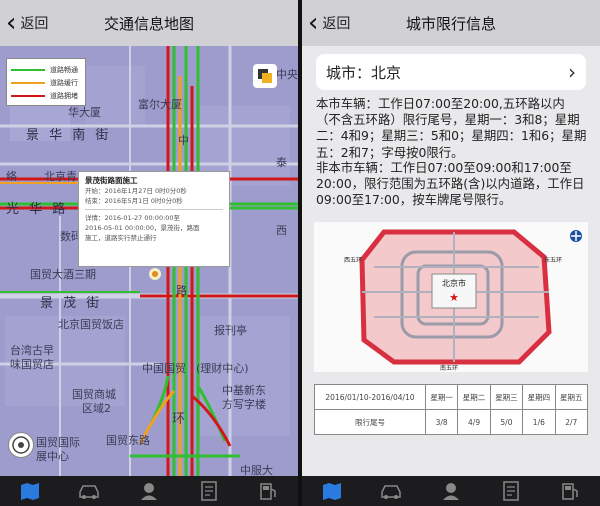  I want to click on table-header-cell: 星期一, so click(441, 397).